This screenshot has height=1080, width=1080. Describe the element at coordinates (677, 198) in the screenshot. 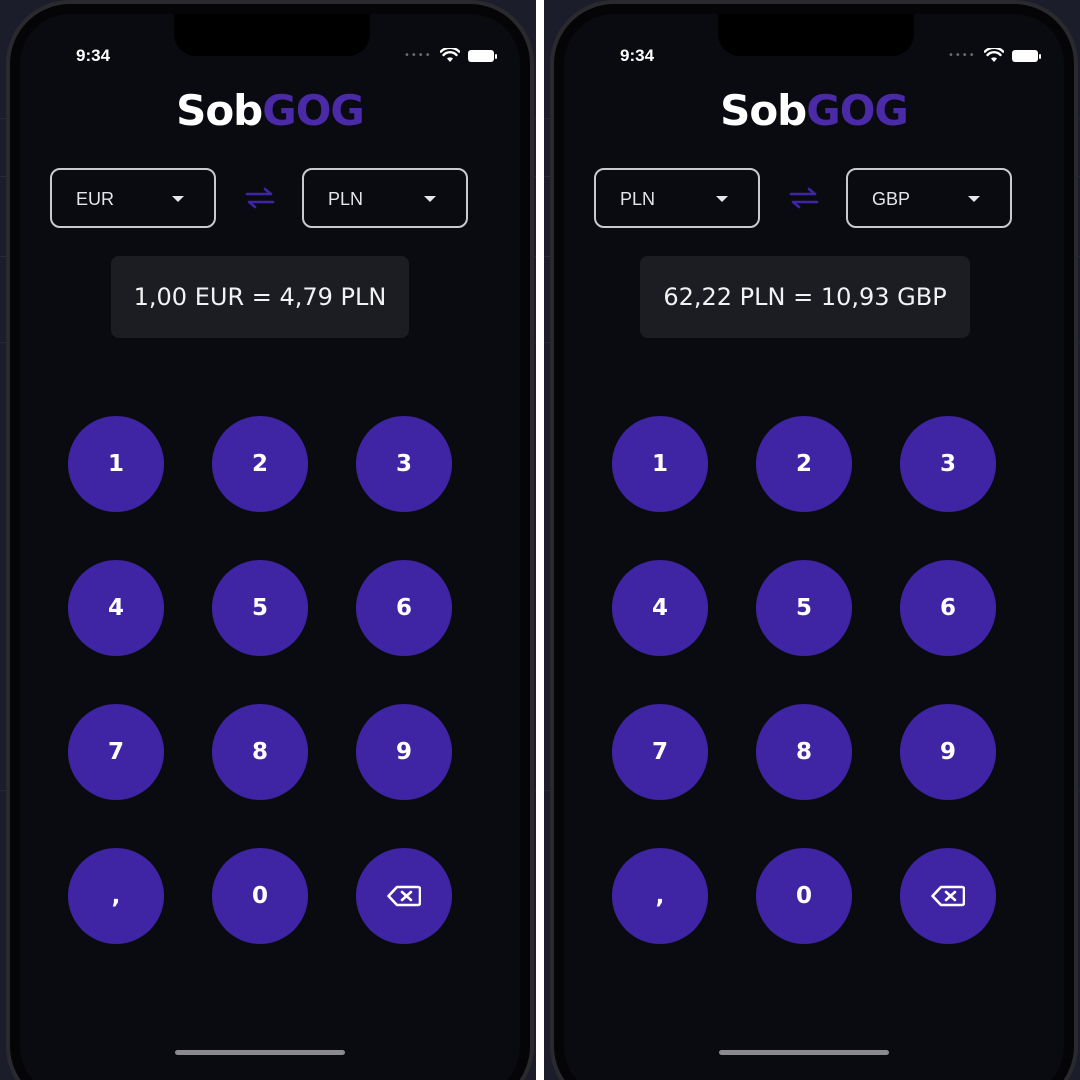

I see `from-currency-select: PLN` at that location.